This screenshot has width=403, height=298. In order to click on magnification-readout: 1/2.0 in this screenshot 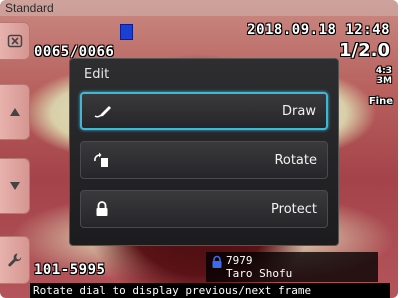, I will do `click(364, 50)`.